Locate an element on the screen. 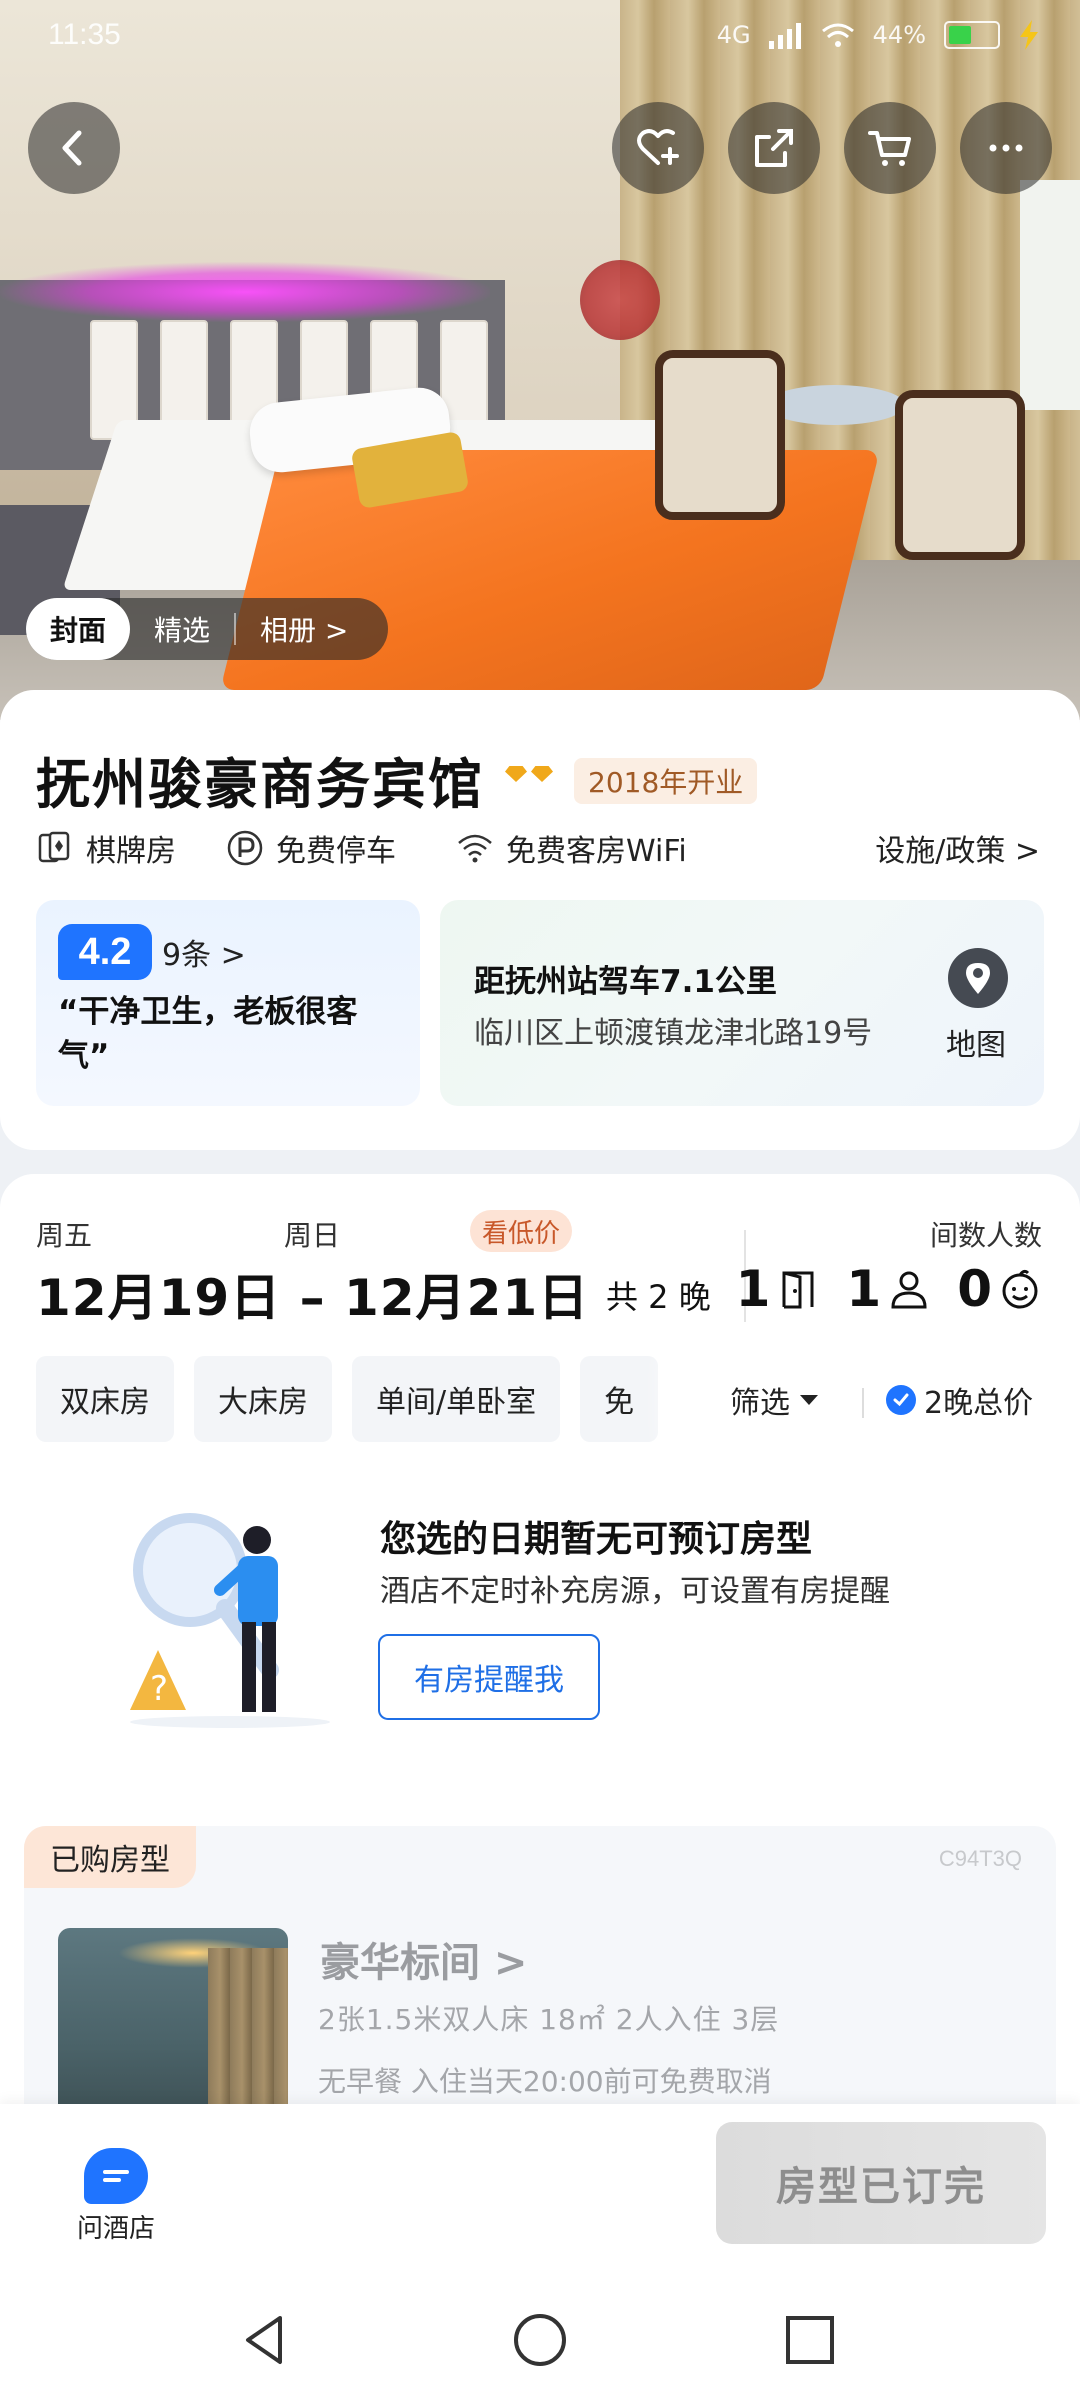 The width and height of the screenshot is (1080, 2400). status-bar: 11:35 4G 44% is located at coordinates (540, 40).